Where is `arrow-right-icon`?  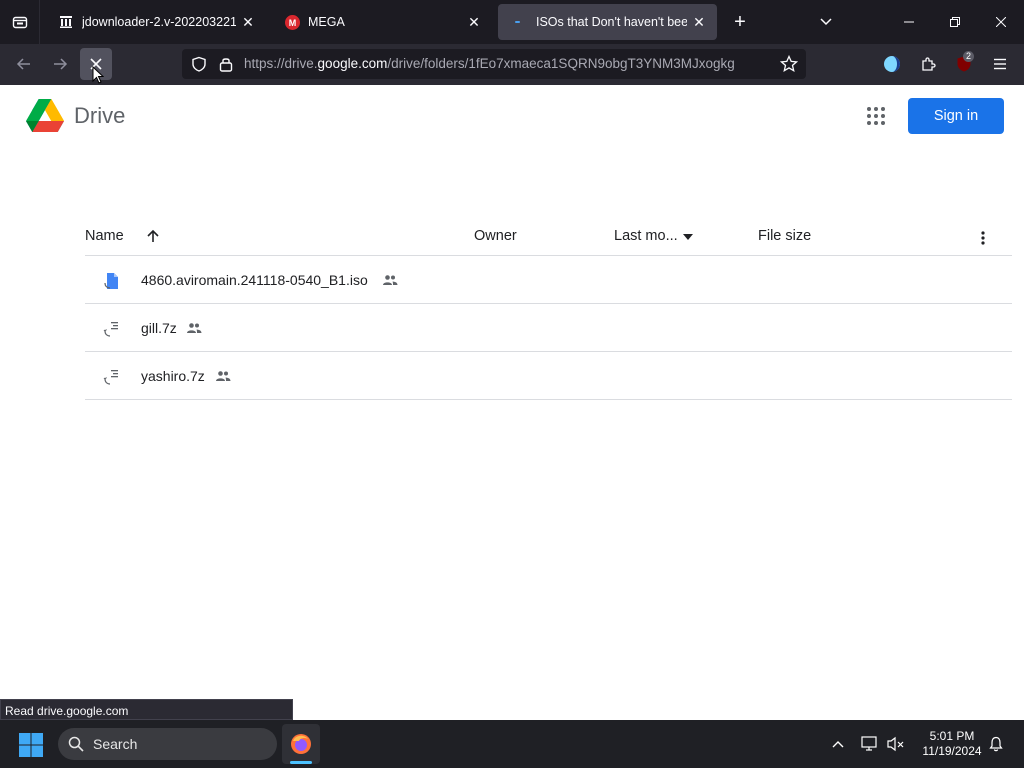
arrow-right-icon is located at coordinates (61, 64).